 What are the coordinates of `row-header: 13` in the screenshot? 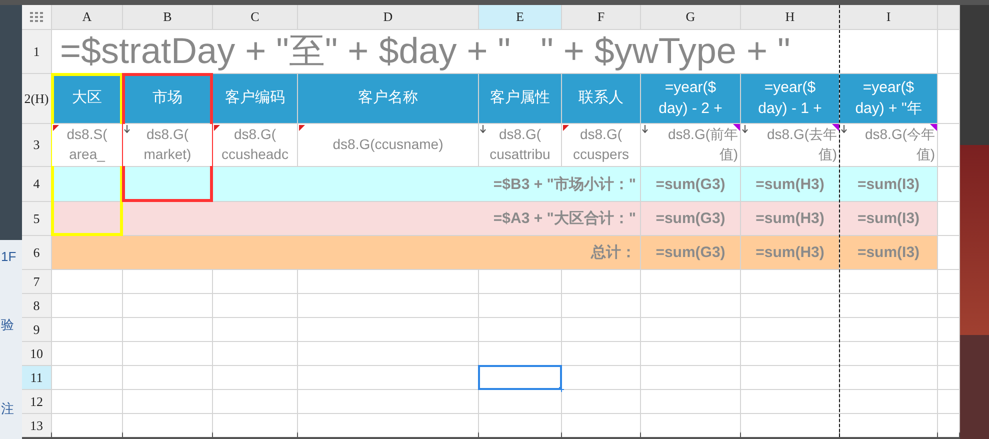 It's located at (36, 425).